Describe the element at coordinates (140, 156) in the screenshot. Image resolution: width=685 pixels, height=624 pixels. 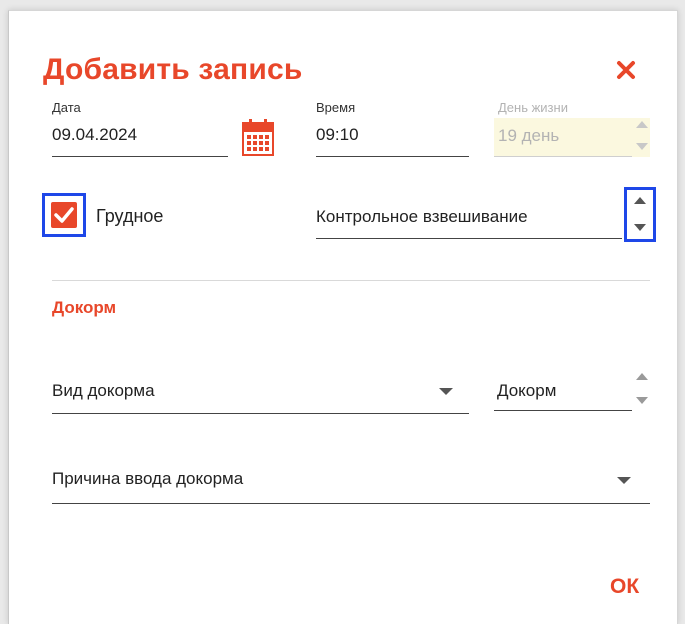
I see `date-underline` at that location.